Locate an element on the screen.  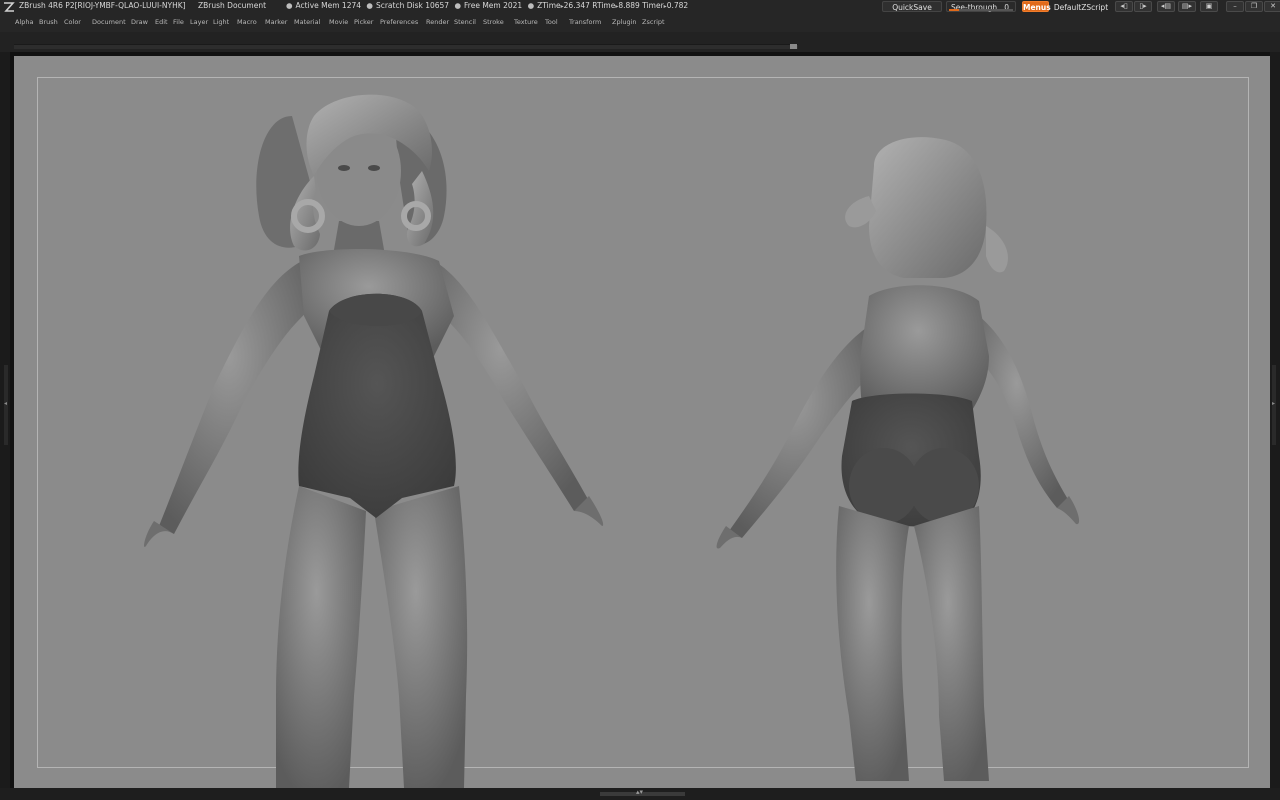
default-zscript-button: DefaultZScript is located at coordinates (1081, 6).